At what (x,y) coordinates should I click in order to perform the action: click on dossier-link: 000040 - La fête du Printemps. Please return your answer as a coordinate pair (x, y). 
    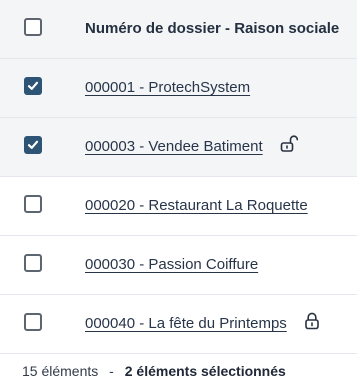
    Looking at the image, I should click on (186, 323).